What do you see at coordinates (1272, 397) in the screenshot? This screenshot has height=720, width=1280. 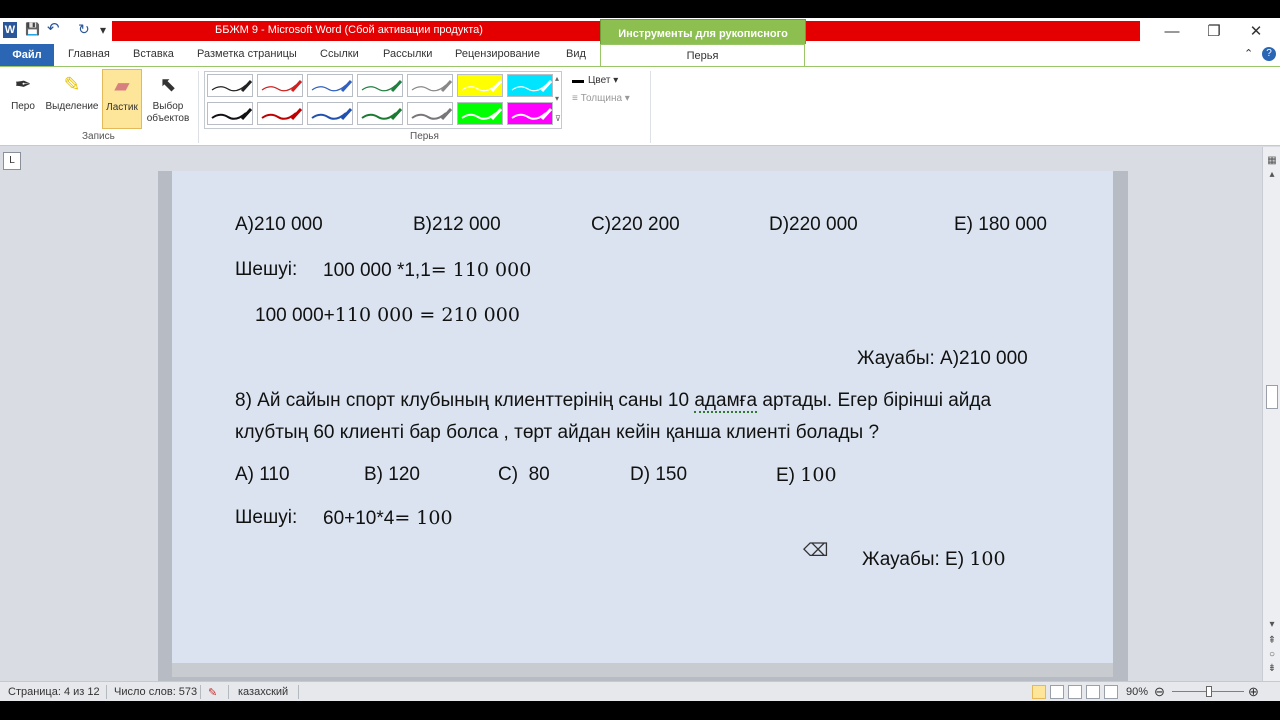 I see `scroll-thumb` at bounding box center [1272, 397].